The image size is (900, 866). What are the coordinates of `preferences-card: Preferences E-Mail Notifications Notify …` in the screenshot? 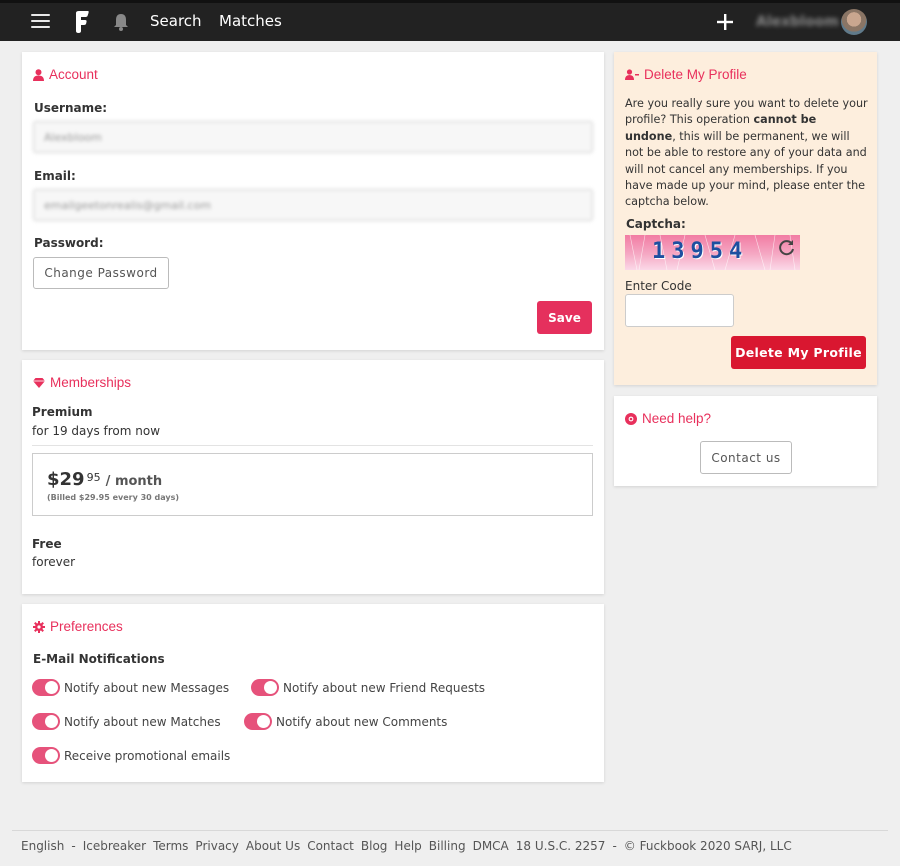 It's located at (313, 693).